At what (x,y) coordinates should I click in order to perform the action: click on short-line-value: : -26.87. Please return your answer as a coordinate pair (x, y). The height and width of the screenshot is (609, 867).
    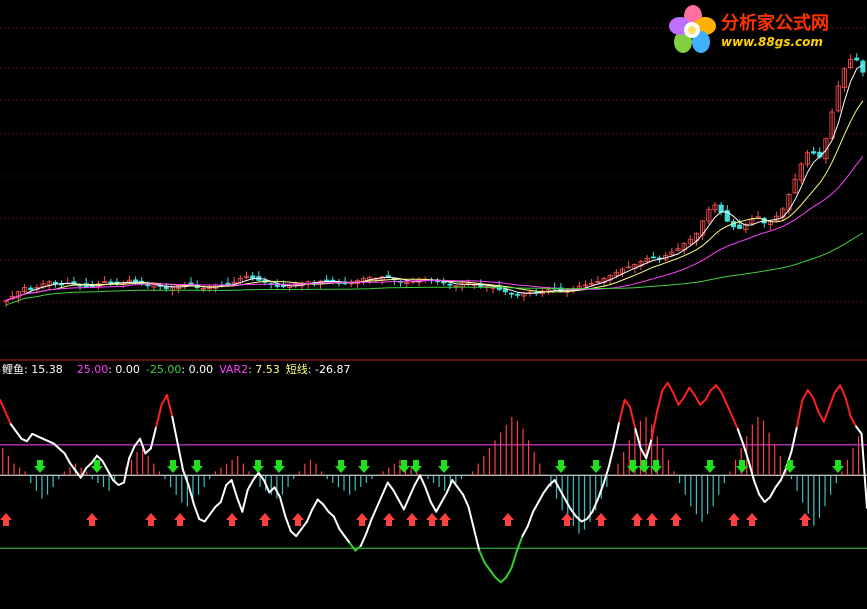
    Looking at the image, I should click on (329, 369).